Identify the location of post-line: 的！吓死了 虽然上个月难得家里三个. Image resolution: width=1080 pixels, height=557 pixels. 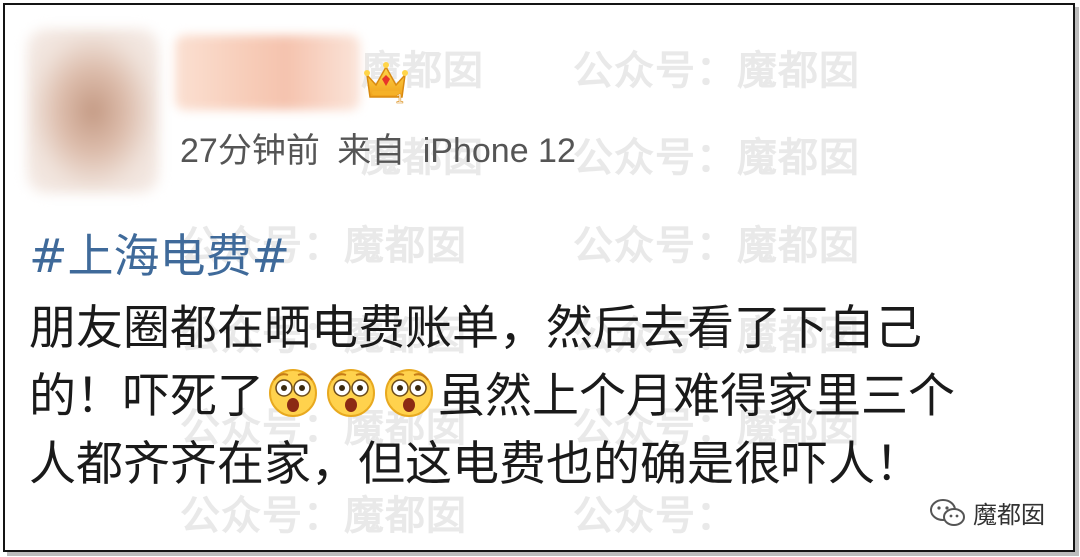
(544, 397).